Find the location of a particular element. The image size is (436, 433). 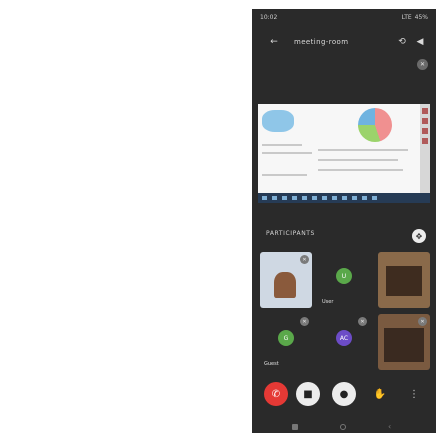

participant-tile: U User is located at coordinates (344, 280).